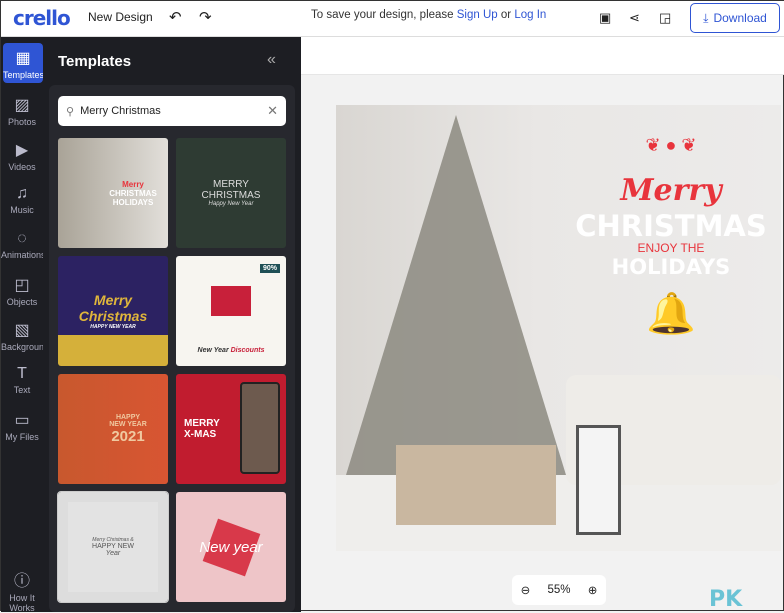 This screenshot has width=784, height=613. I want to click on enjoy-text: ENJOY THE, so click(671, 248).